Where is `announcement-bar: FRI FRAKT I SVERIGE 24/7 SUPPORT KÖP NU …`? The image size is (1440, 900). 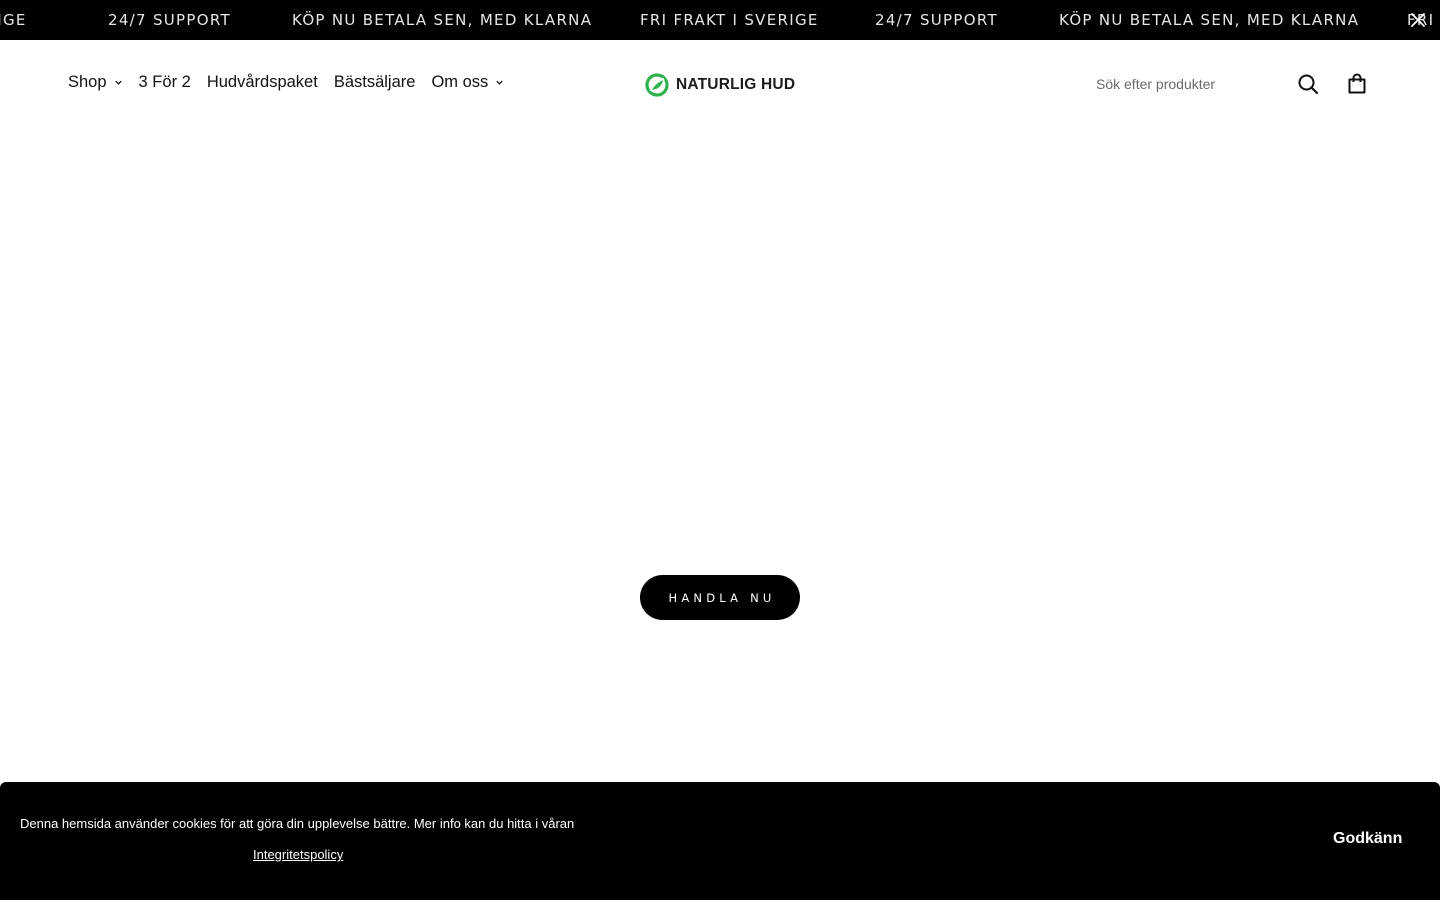
announcement-bar: FRI FRAKT I SVERIGE 24/7 SUPPORT KÖP NU … is located at coordinates (720, 20).